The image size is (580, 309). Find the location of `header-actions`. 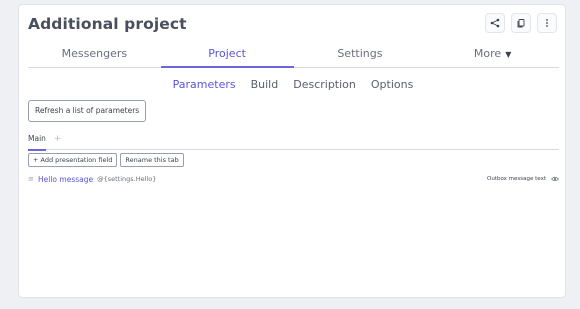

header-actions is located at coordinates (521, 23).